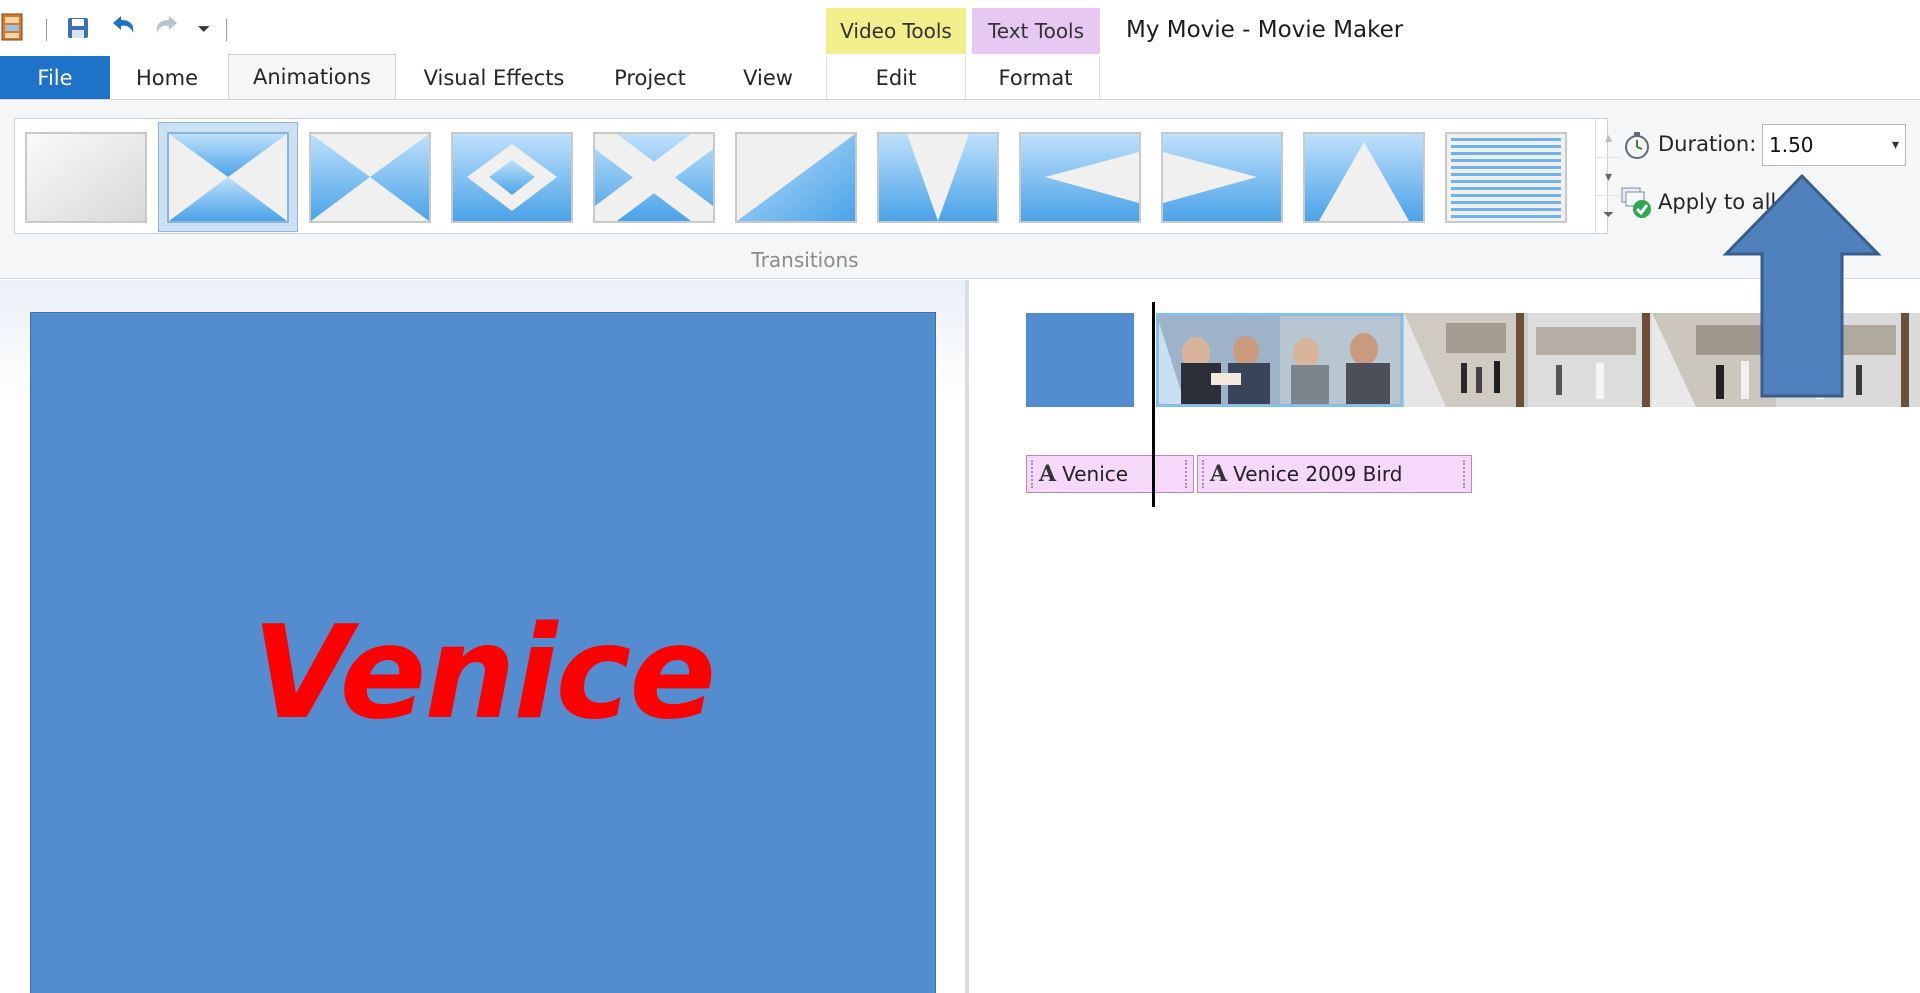 Image resolution: width=1920 pixels, height=993 pixels. I want to click on transition-diagonal-icon, so click(796, 177).